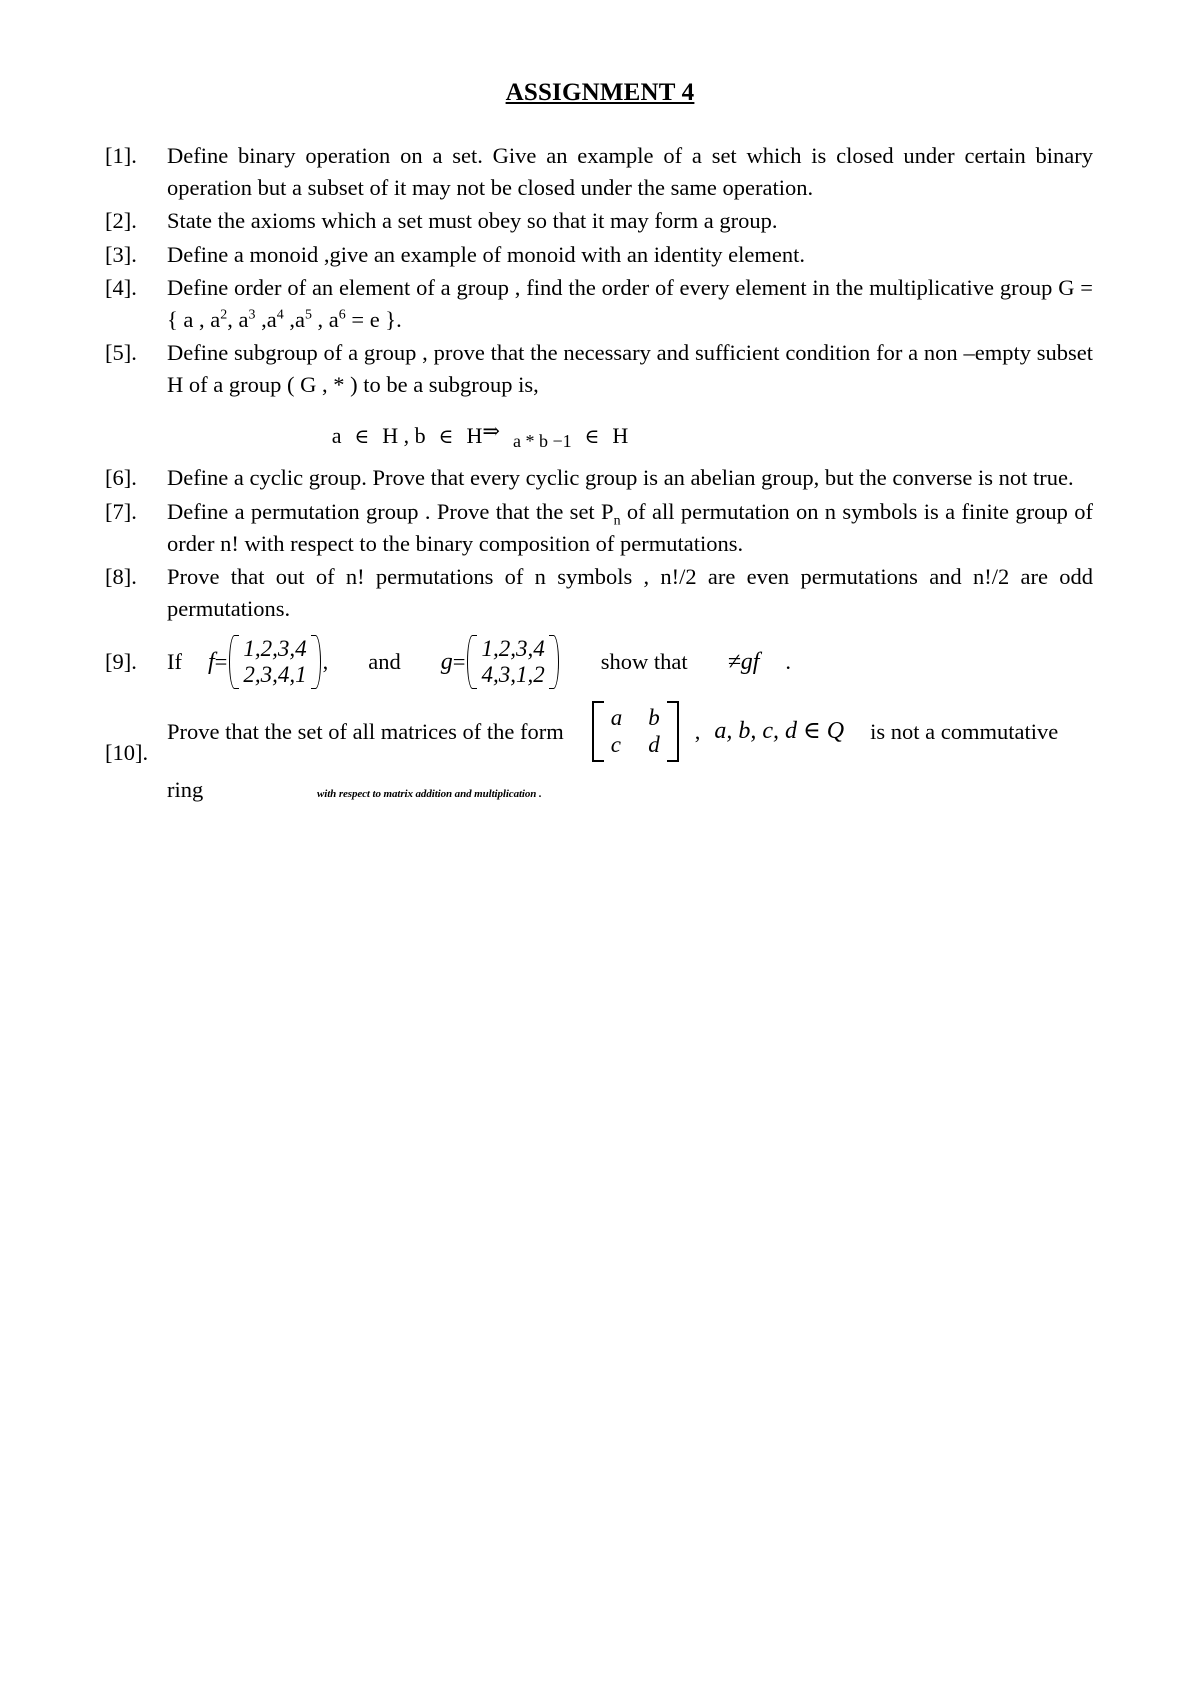  What do you see at coordinates (121, 478) in the screenshot?
I see `question-number-6: [6].` at bounding box center [121, 478].